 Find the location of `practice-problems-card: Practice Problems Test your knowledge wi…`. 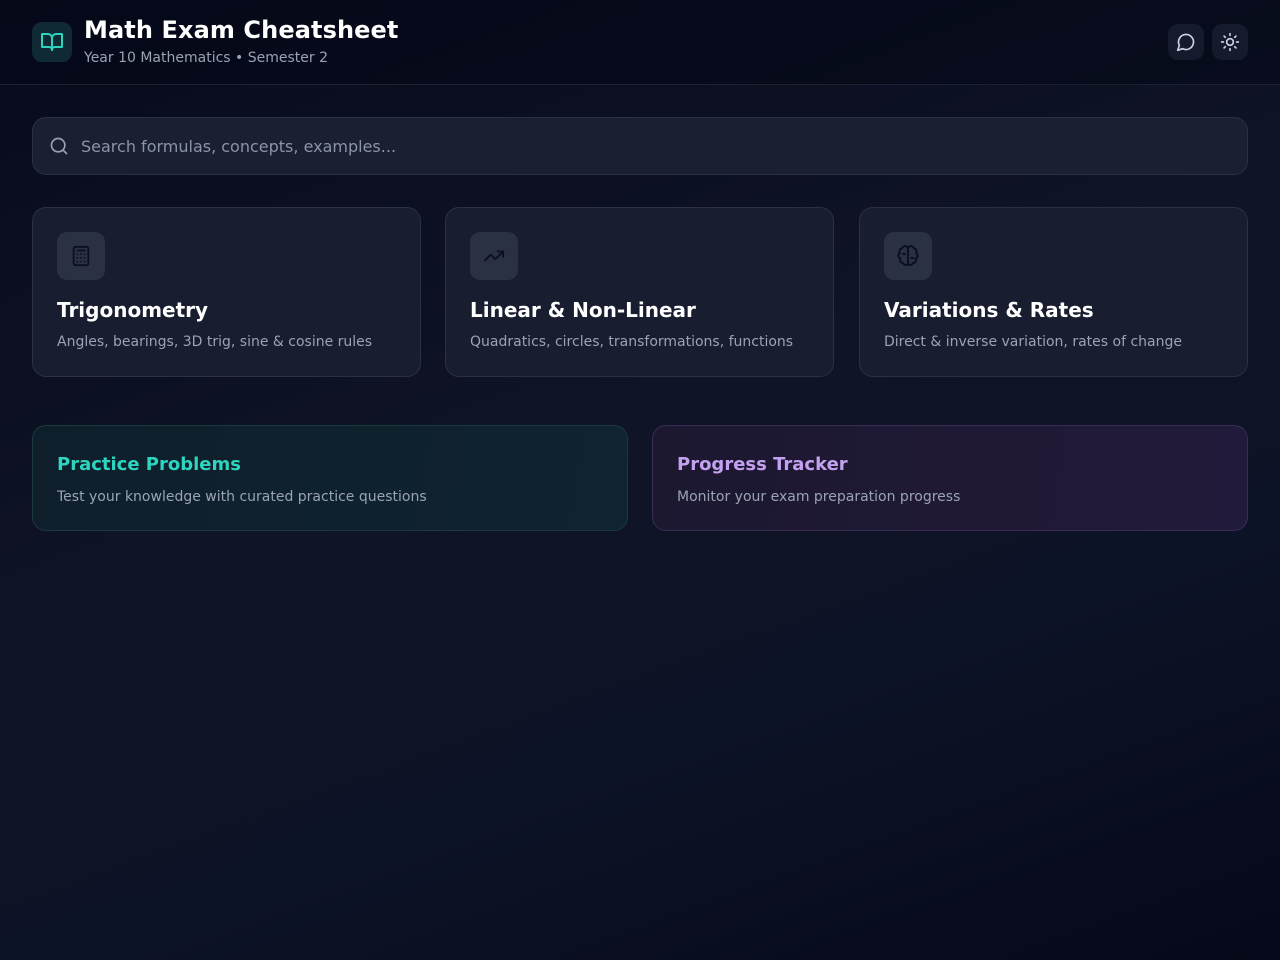

practice-problems-card: Practice Problems Test your knowledge wi… is located at coordinates (330, 478).